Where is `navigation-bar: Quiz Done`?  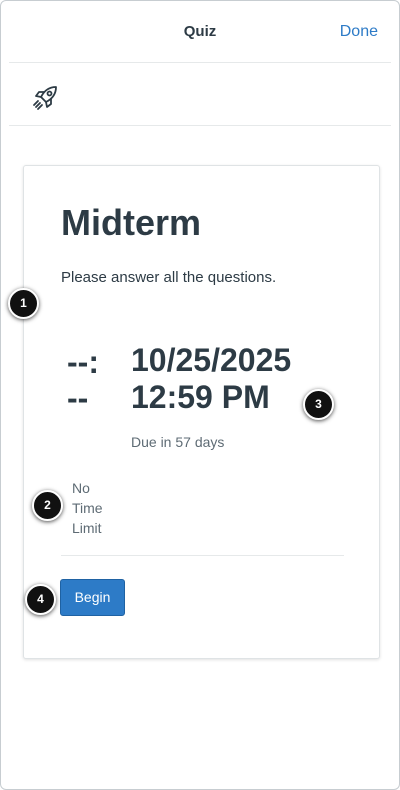 navigation-bar: Quiz Done is located at coordinates (200, 32).